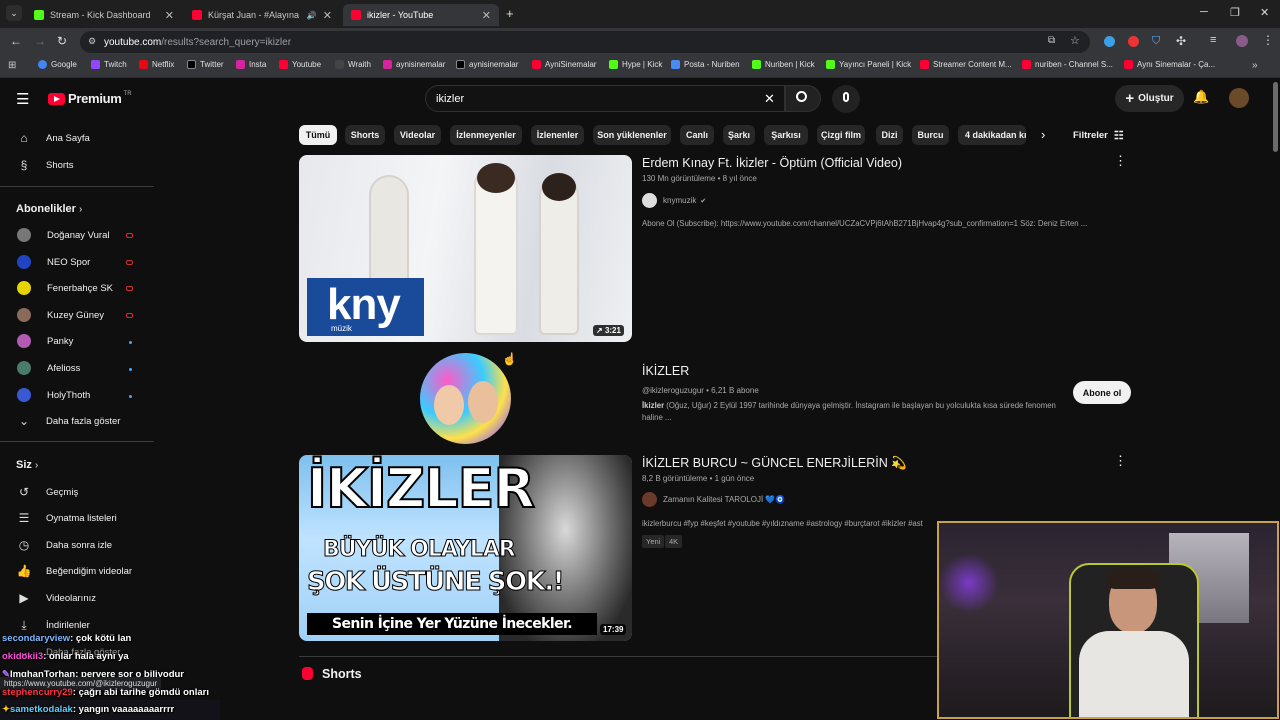 The height and width of the screenshot is (720, 1280). Describe the element at coordinates (930, 135) in the screenshot. I see `filter-chip: Burcu` at that location.